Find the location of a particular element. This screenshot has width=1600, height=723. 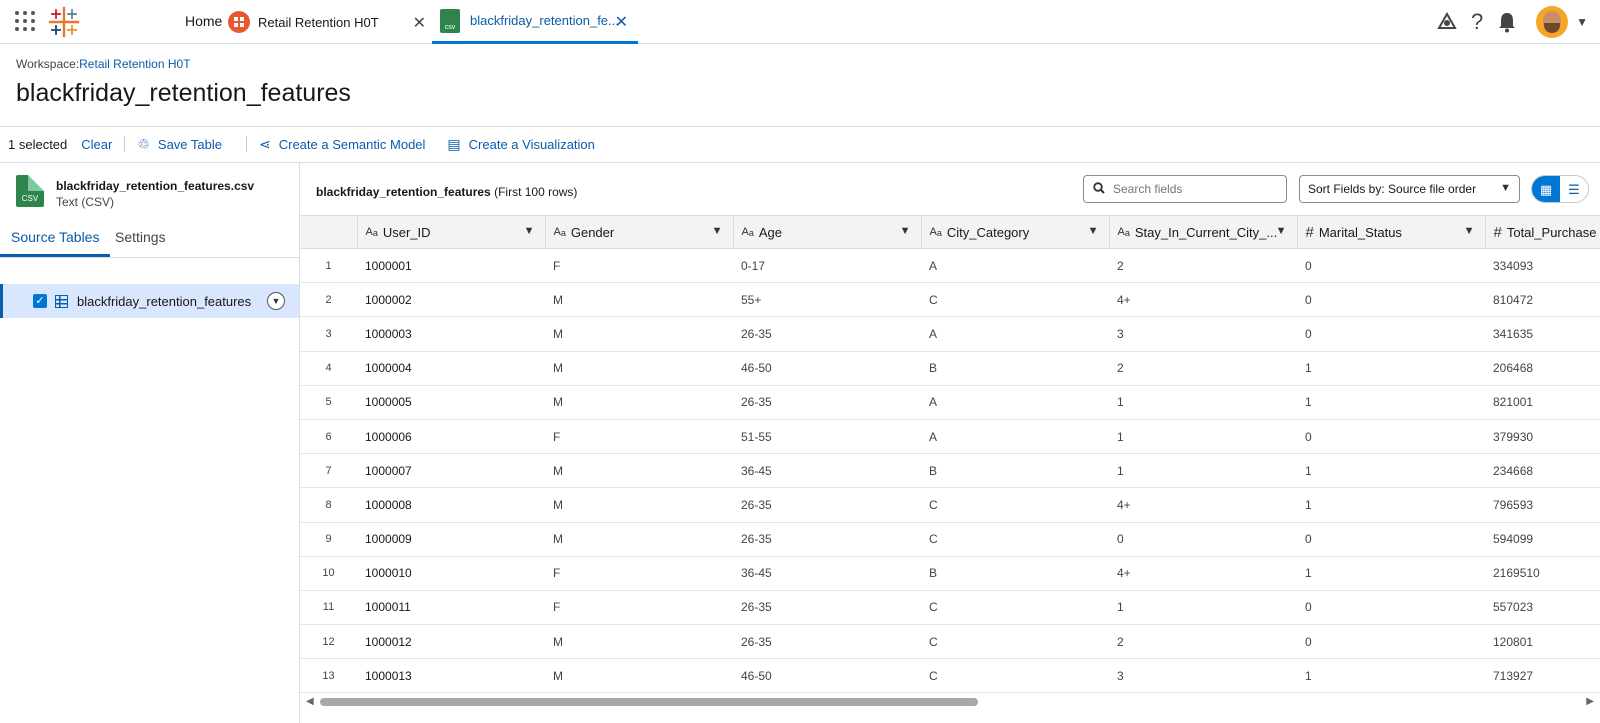

row-number-header is located at coordinates (328, 232).